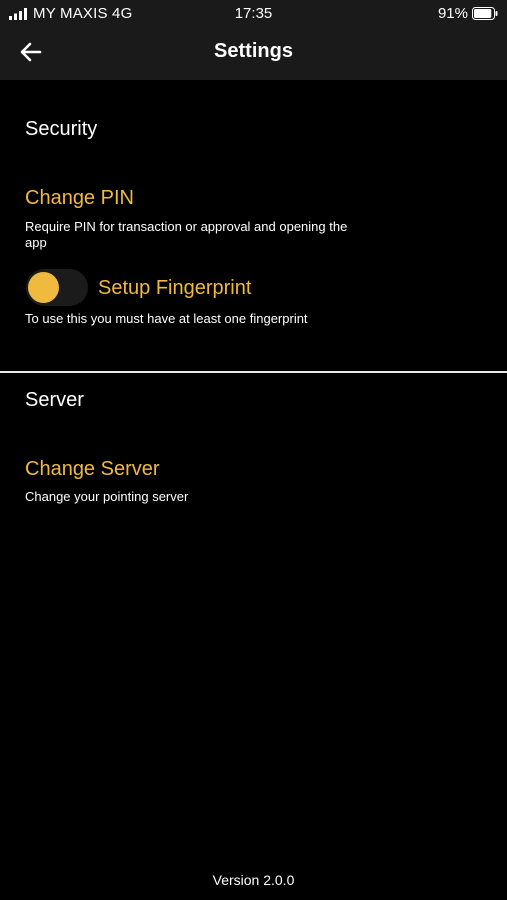  I want to click on section-title-server: Server, so click(54, 400).